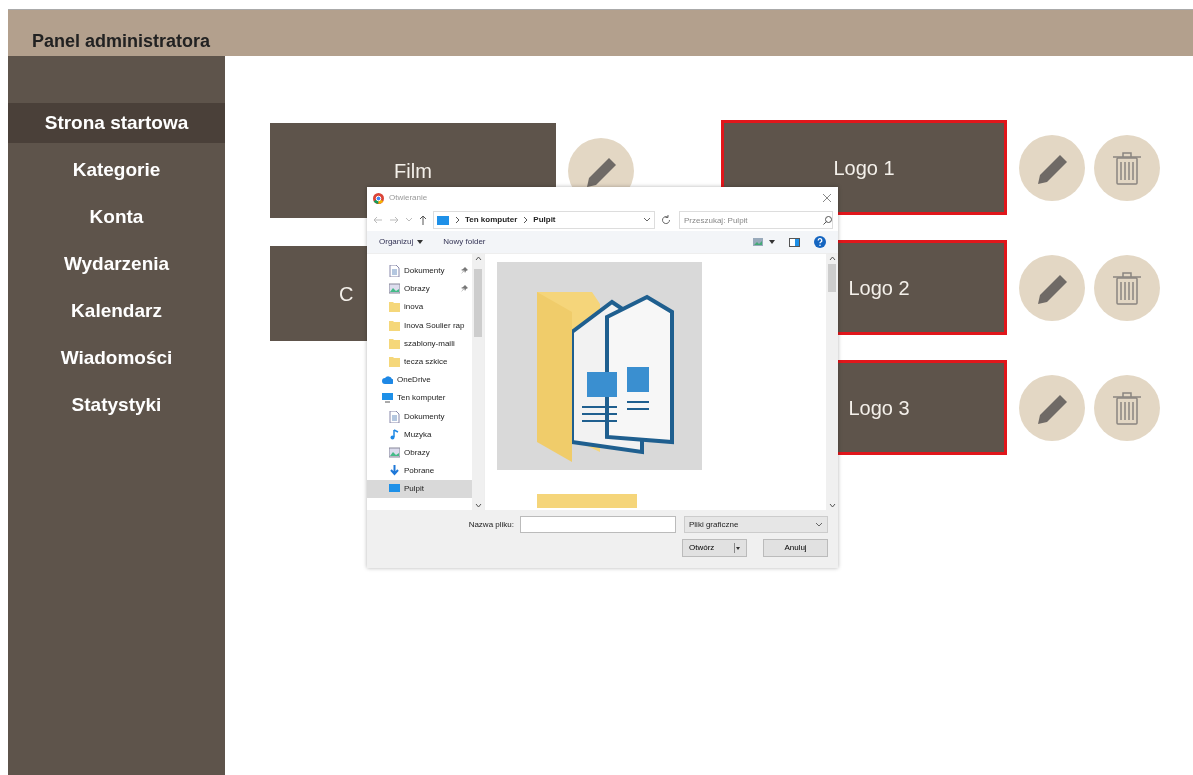 The width and height of the screenshot is (1193, 775). What do you see at coordinates (827, 198) in the screenshot?
I see `close-icon` at bounding box center [827, 198].